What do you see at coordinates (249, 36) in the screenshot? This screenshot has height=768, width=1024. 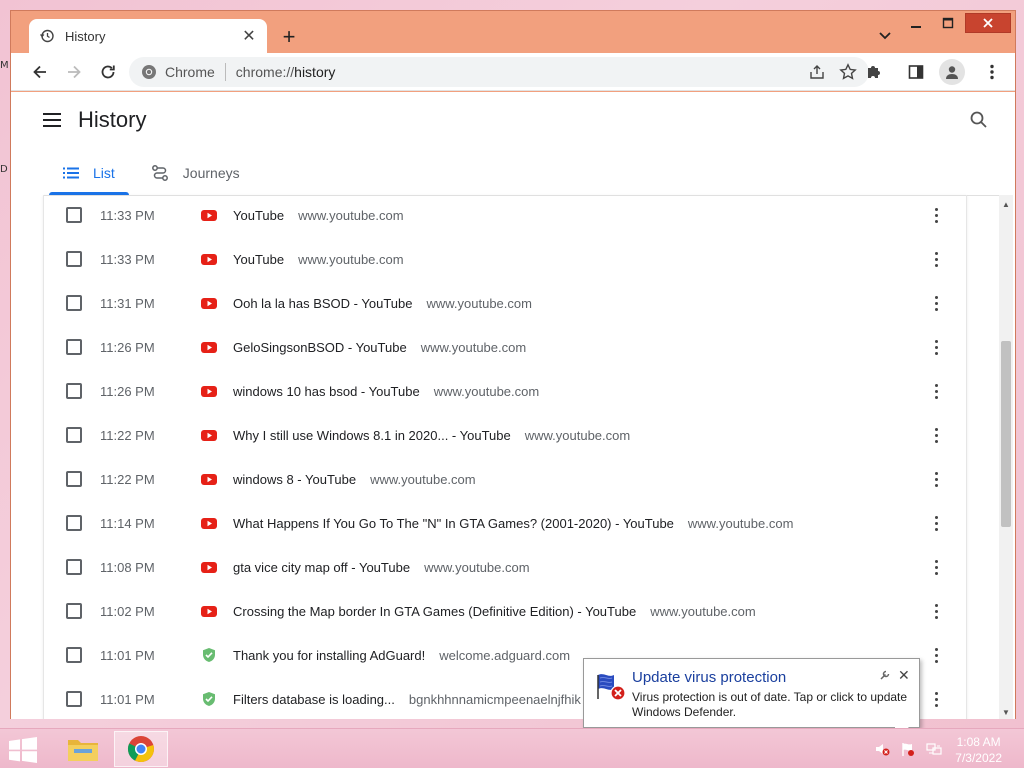 I see `close-tab-icon: ✕` at bounding box center [249, 36].